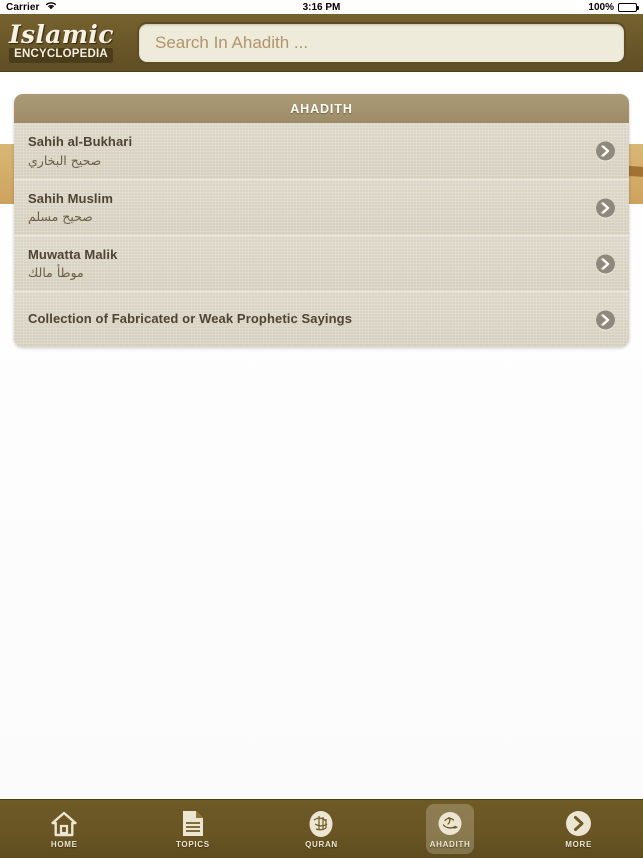 Image resolution: width=643 pixels, height=858 pixels. I want to click on status-bar-left: Carrier, so click(31, 7).